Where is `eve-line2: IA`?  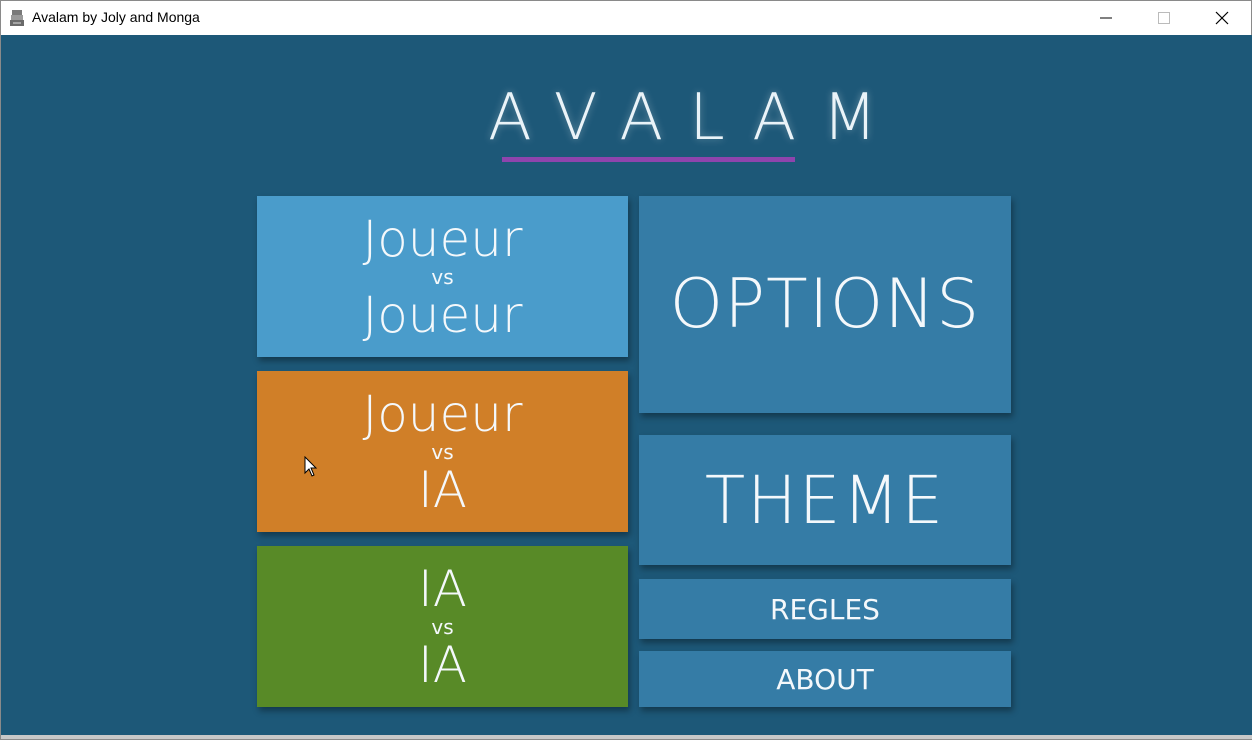
eve-line2: IA is located at coordinates (442, 664).